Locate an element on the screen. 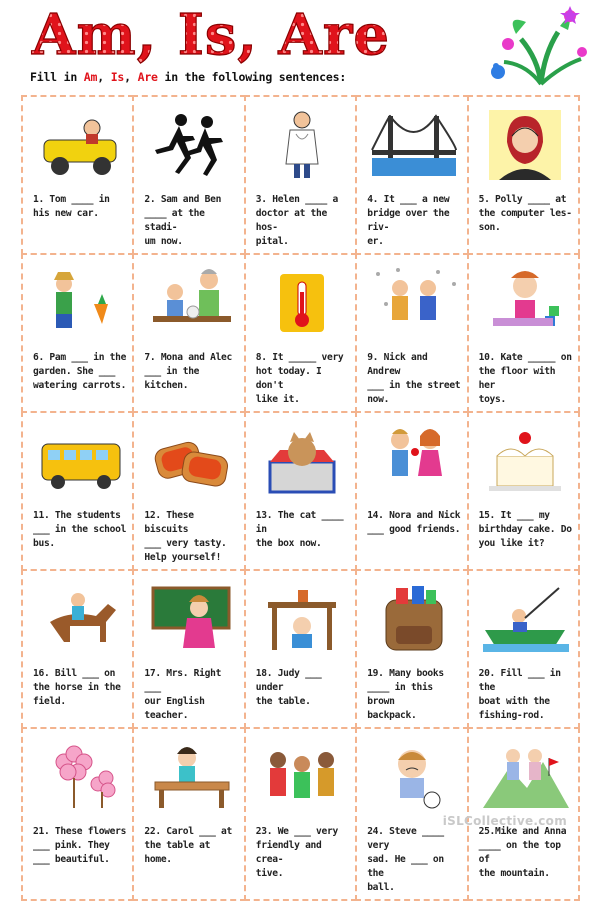  cat-box-icon is located at coordinates (302, 461).